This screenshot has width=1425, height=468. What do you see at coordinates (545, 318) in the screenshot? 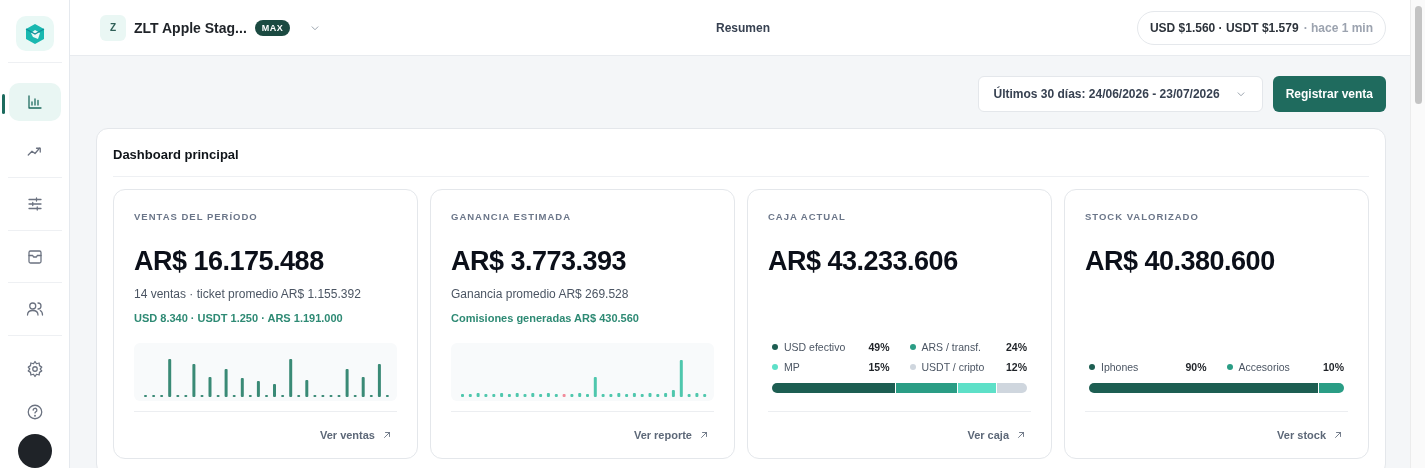
I see `card-highlight: Comisiones generadas AR$ 430.560` at bounding box center [545, 318].